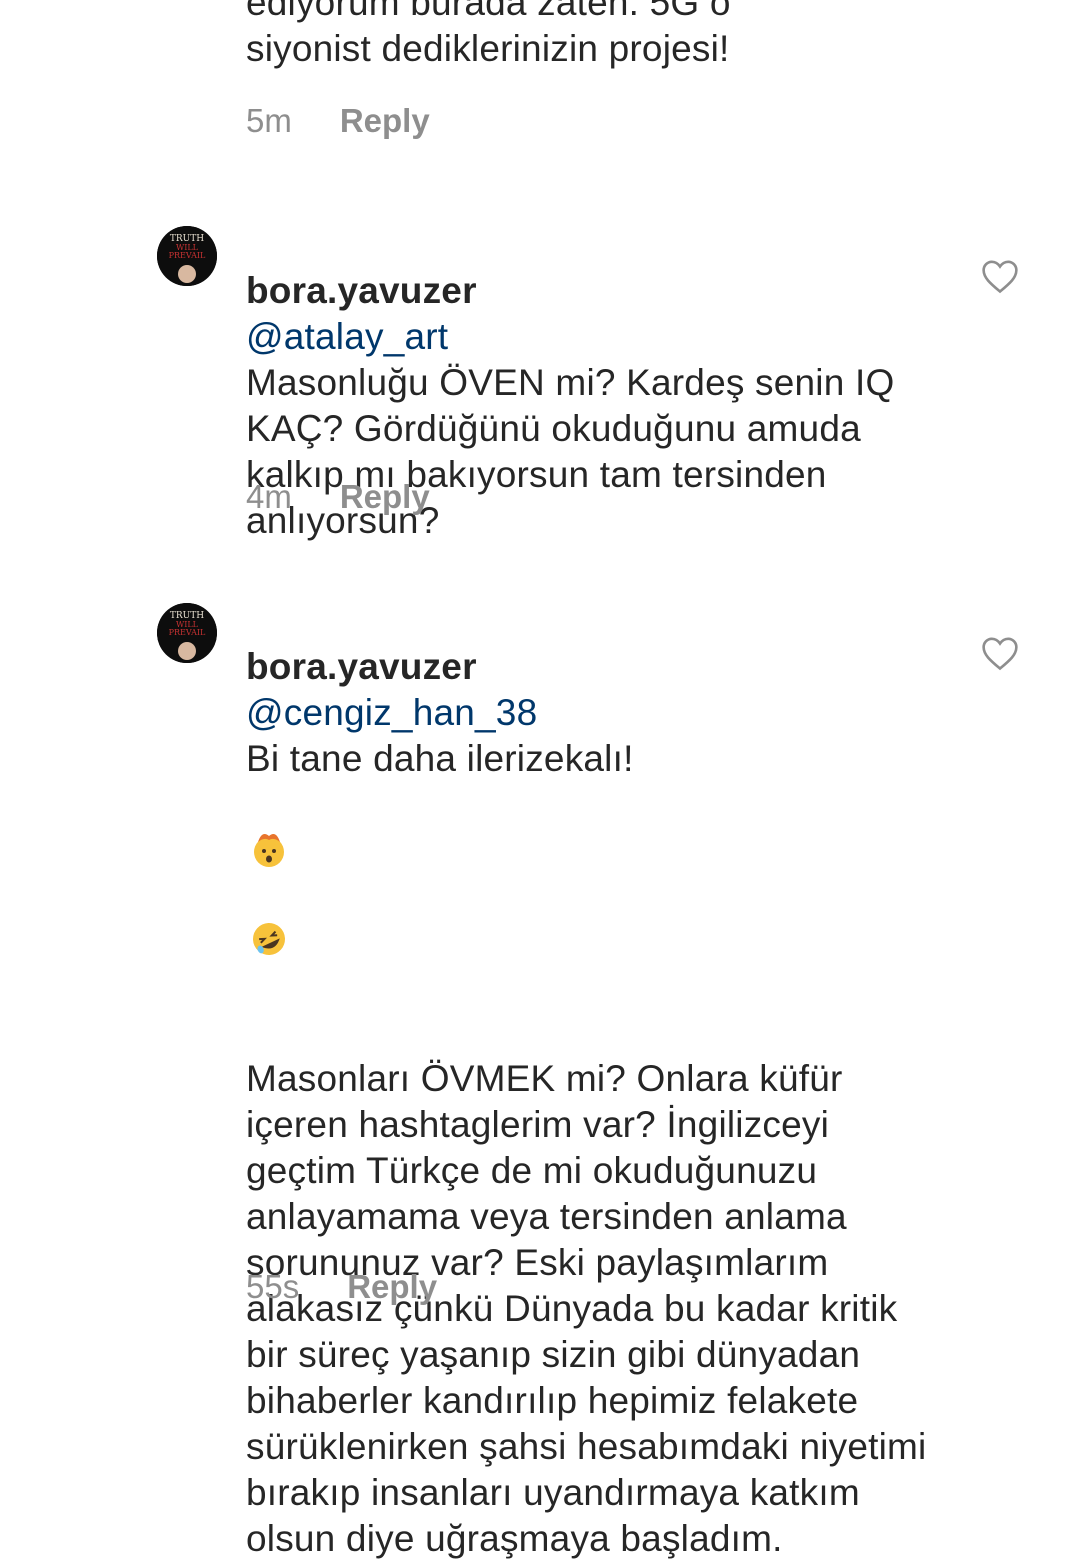 The width and height of the screenshot is (1080, 1562). What do you see at coordinates (391, 712) in the screenshot?
I see `comment-mention: @cengiz_han_38` at bounding box center [391, 712].